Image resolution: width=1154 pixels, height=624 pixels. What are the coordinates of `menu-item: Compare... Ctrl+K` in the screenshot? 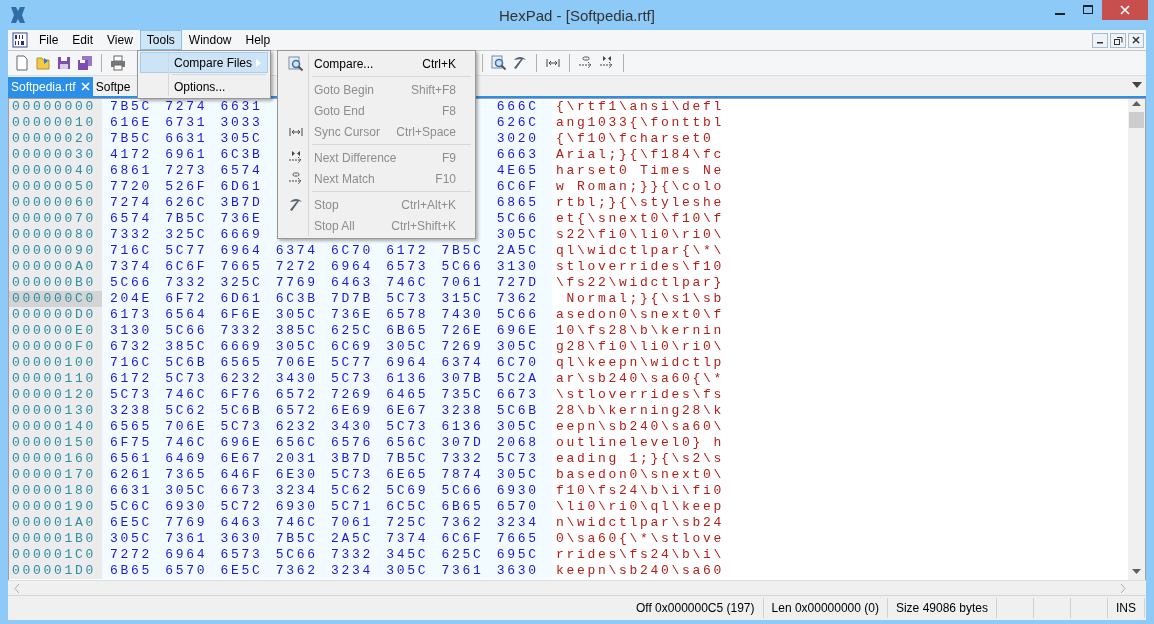 It's located at (376, 63).